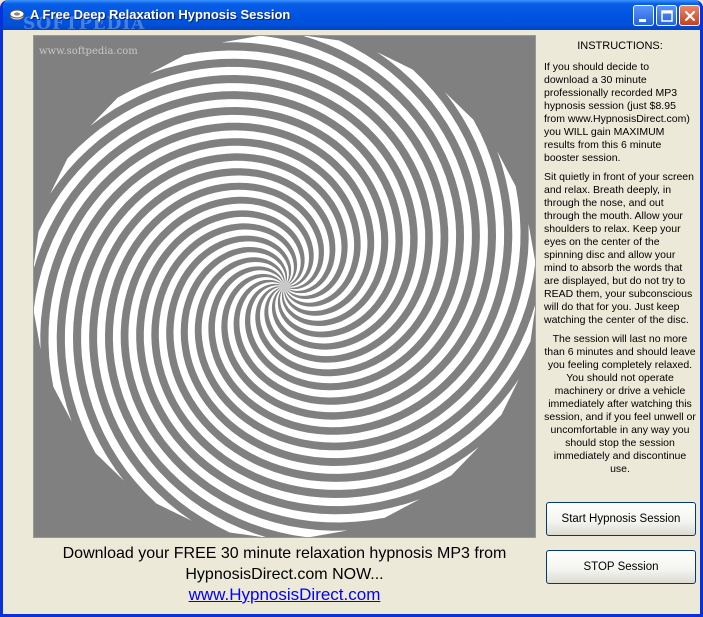 The image size is (703, 617). What do you see at coordinates (621, 567) in the screenshot?
I see `stop-session-button: STOP Session` at bounding box center [621, 567].